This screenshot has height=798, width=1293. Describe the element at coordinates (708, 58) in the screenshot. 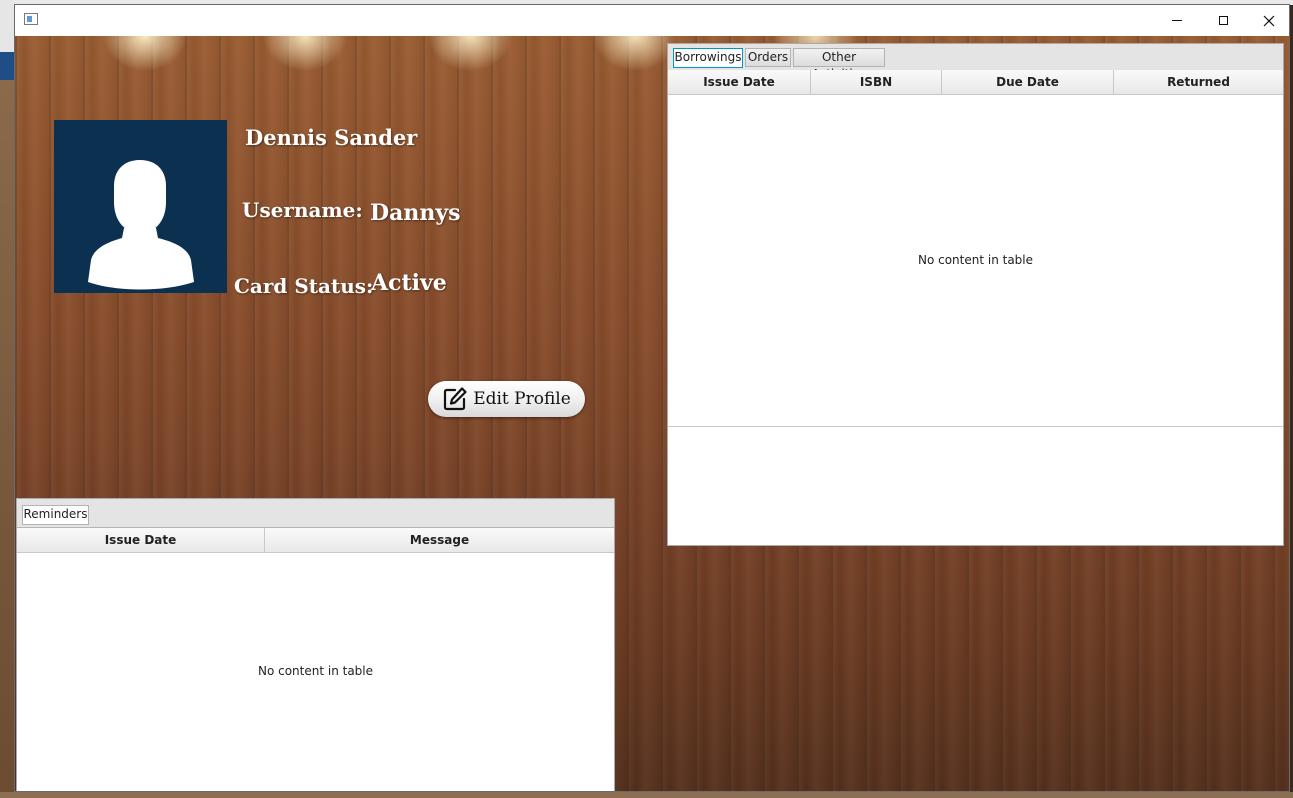

I see `tab-borrowings: Borrowings` at that location.